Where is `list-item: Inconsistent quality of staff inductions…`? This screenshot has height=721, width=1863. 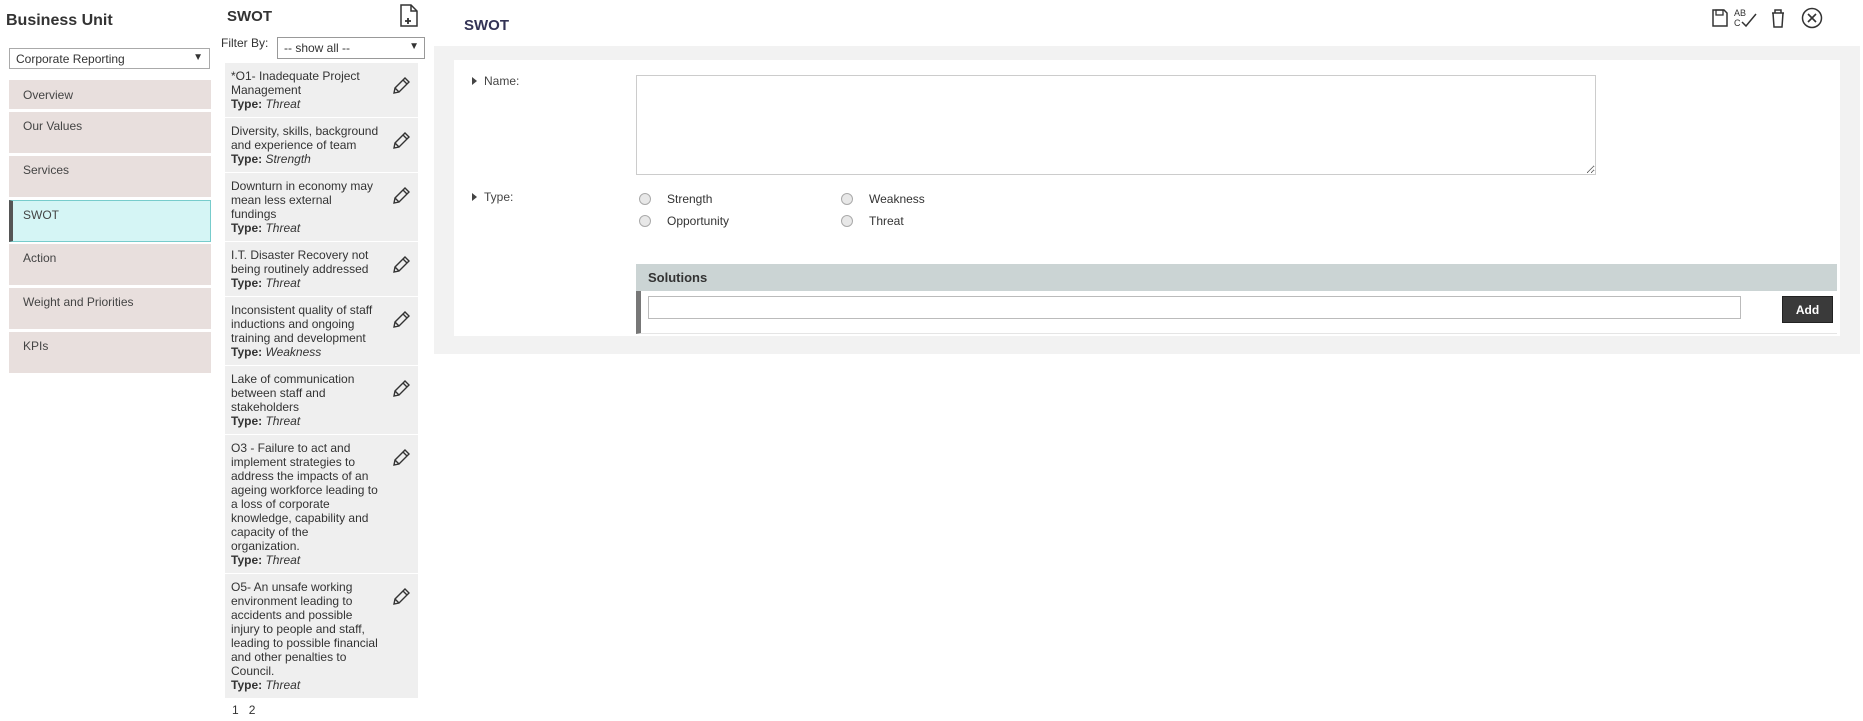
list-item: Inconsistent quality of staff inductions… is located at coordinates (321, 331).